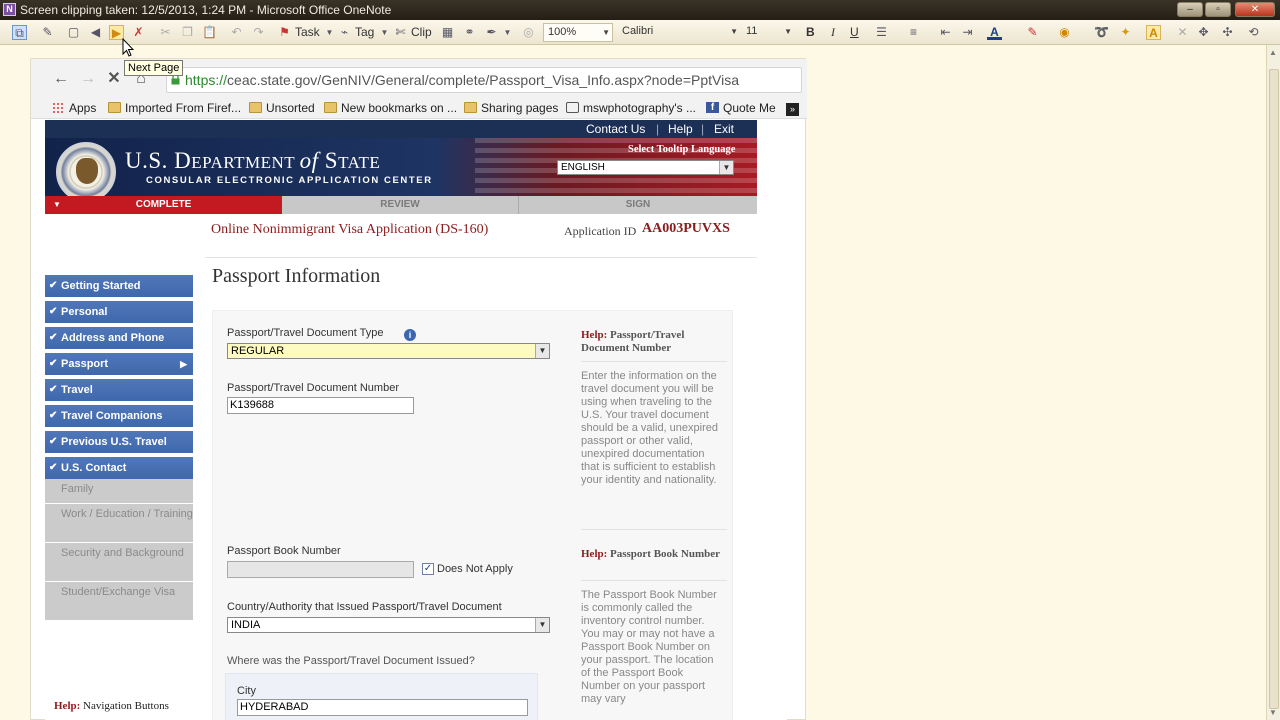 The height and width of the screenshot is (720, 1280). What do you see at coordinates (1255, 9) in the screenshot?
I see `close-button: ✕` at bounding box center [1255, 9].